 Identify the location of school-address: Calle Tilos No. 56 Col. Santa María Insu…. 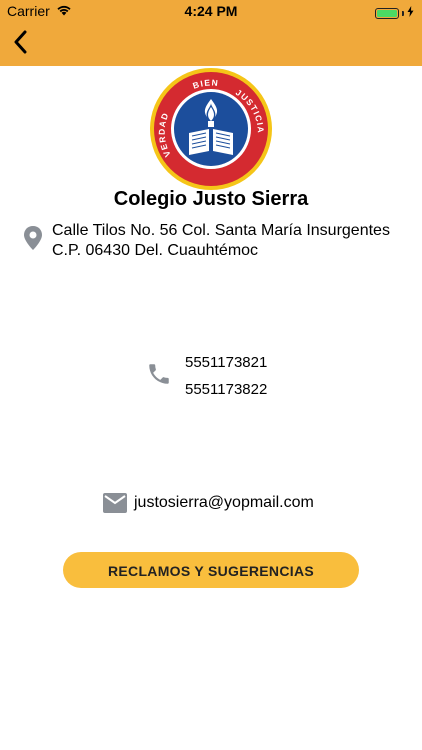
(221, 241).